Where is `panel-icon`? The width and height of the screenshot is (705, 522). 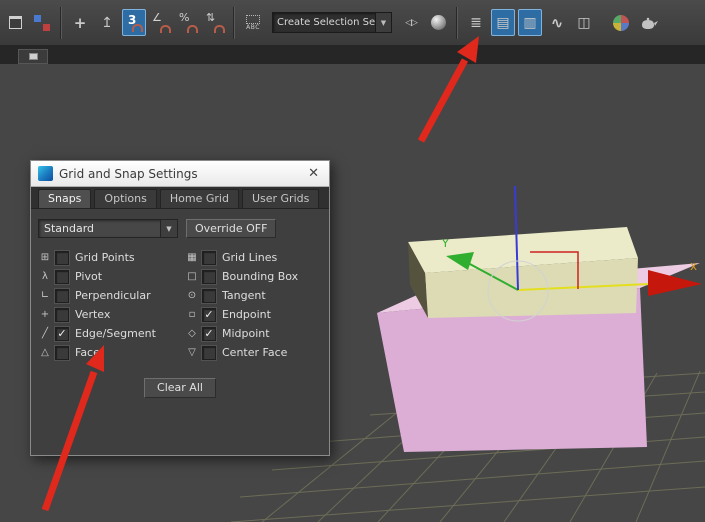 panel-icon is located at coordinates (33, 56).